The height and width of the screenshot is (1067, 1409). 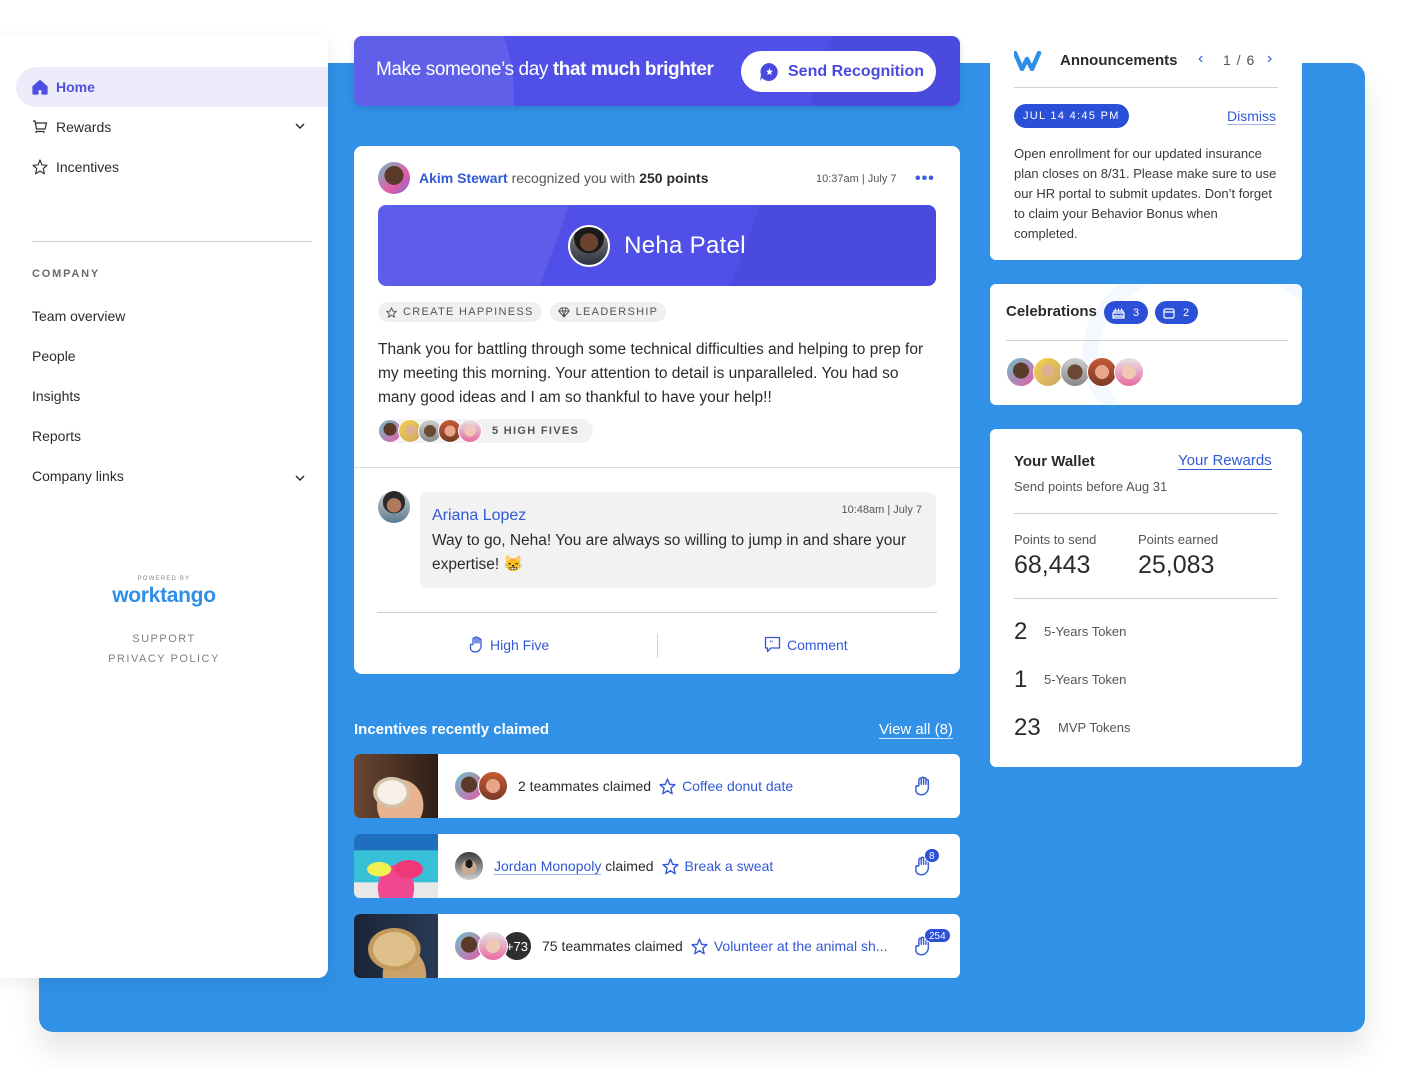 What do you see at coordinates (612, 946) in the screenshot?
I see `claimer-text: 75 teammates claimed` at bounding box center [612, 946].